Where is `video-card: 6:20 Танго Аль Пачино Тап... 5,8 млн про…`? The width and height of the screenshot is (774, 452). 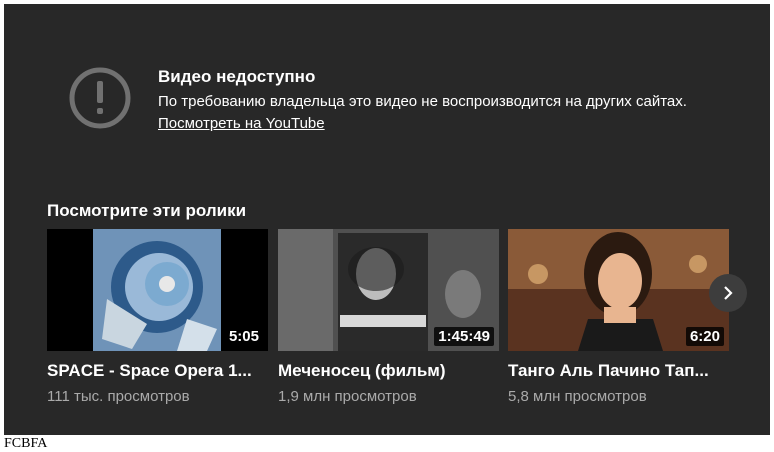
video-card: 6:20 Танго Аль Пачино Тап... 5,8 млн про… is located at coordinates (618, 317).